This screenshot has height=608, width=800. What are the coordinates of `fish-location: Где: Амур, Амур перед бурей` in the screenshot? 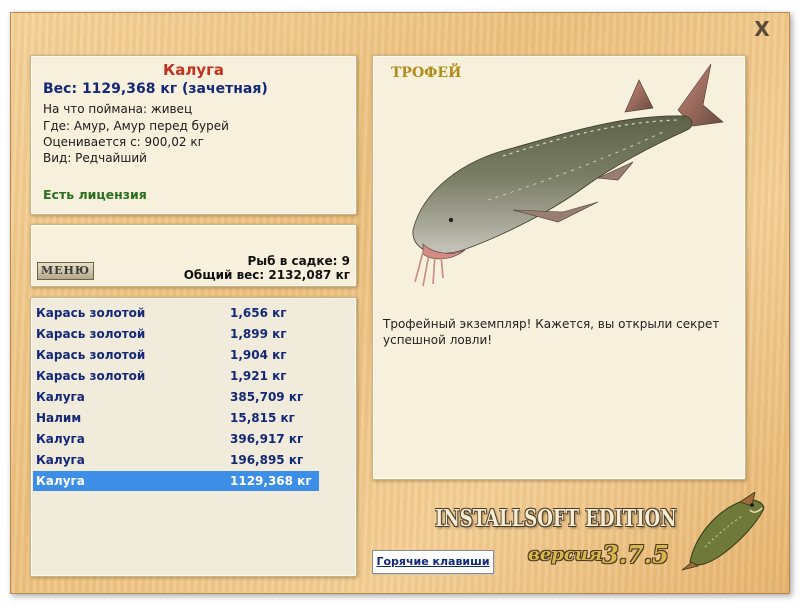 It's located at (136, 126).